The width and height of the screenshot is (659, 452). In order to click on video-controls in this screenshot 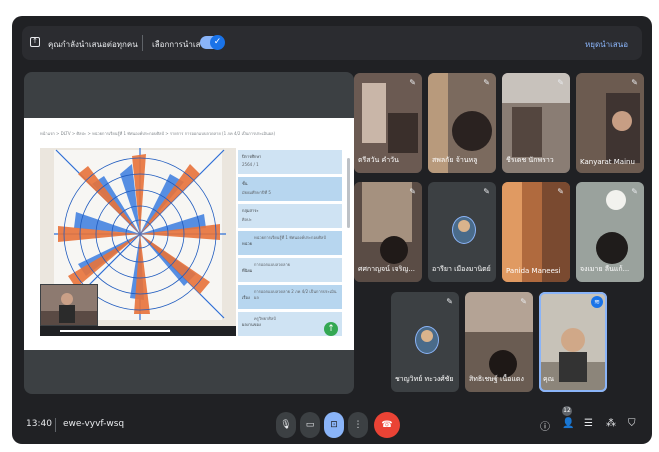, I will do `click(138, 331)`.